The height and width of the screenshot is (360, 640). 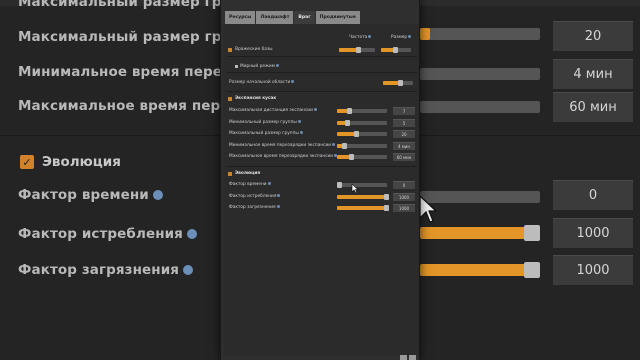 I want to click on peaceful-mode-label: Мирный режим, so click(x=259, y=66).